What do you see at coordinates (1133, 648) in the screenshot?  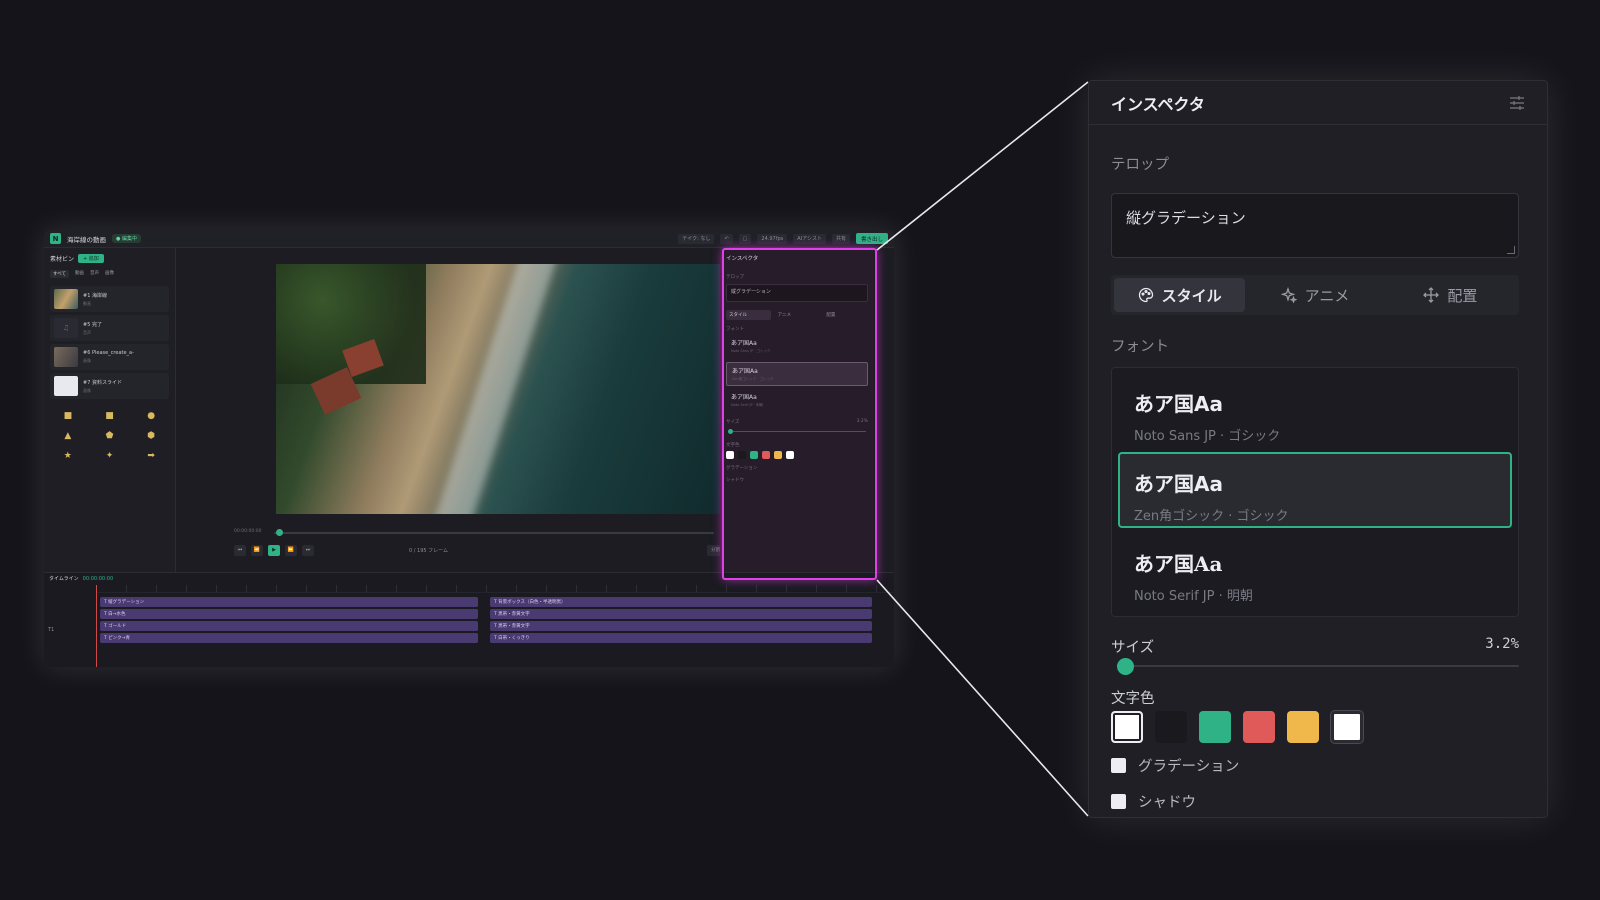 I see `size-label: サイズ` at bounding box center [1133, 648].